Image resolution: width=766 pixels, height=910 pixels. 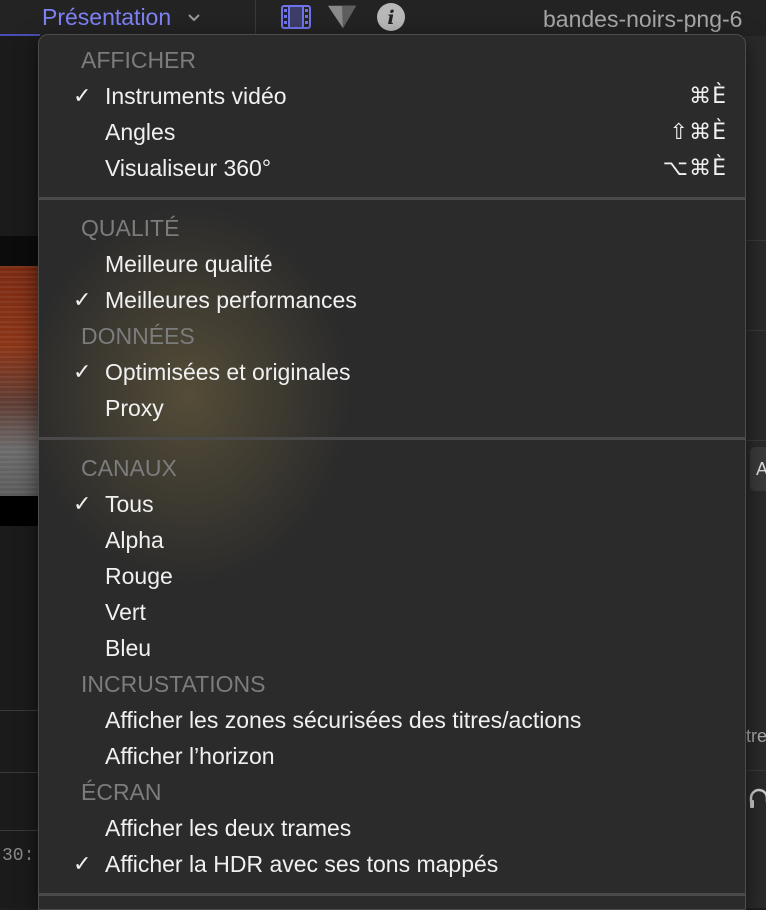 I want to click on menu-item-horizon: Afficher l’horizon, so click(x=392, y=756).